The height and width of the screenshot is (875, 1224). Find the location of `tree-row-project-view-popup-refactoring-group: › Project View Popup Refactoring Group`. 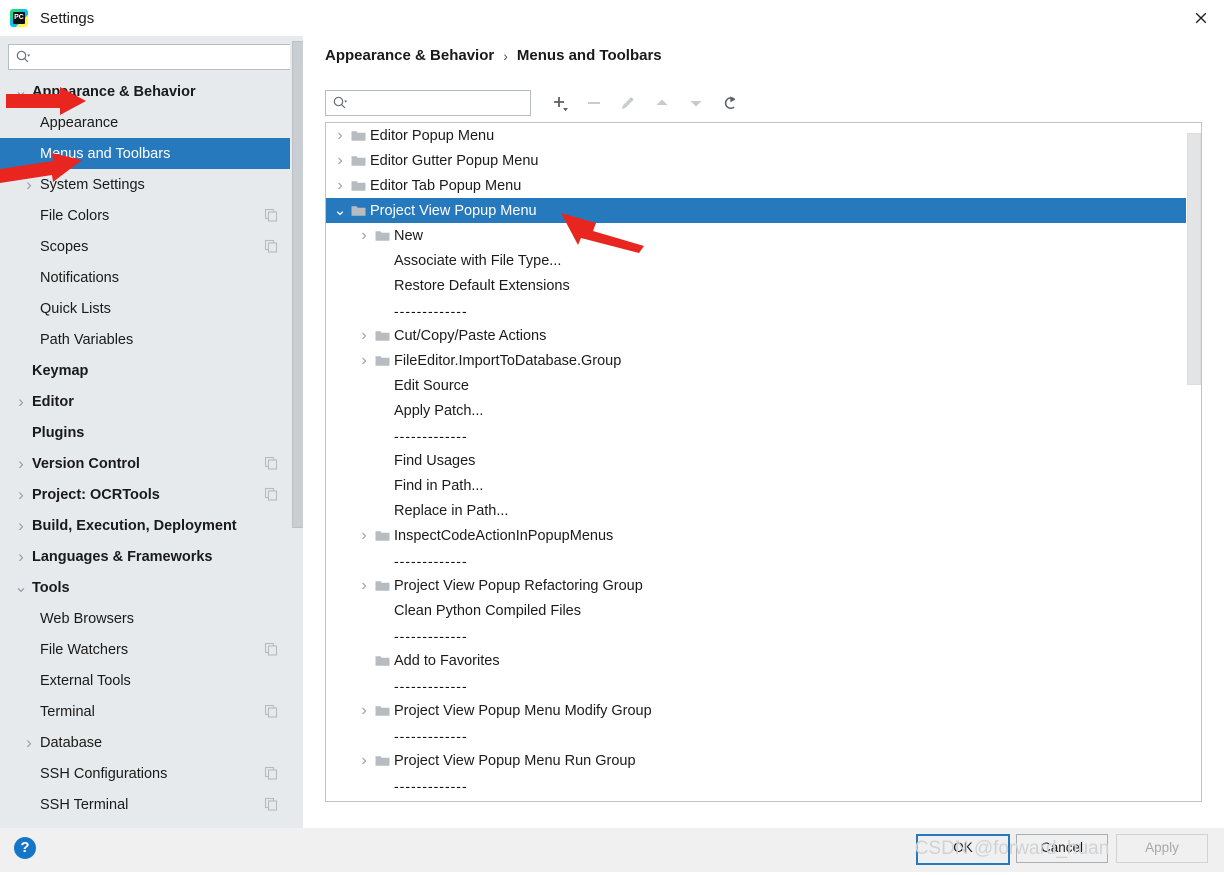

tree-row-project-view-popup-refactoring-group: › Project View Popup Refactoring Group is located at coordinates (757, 585).